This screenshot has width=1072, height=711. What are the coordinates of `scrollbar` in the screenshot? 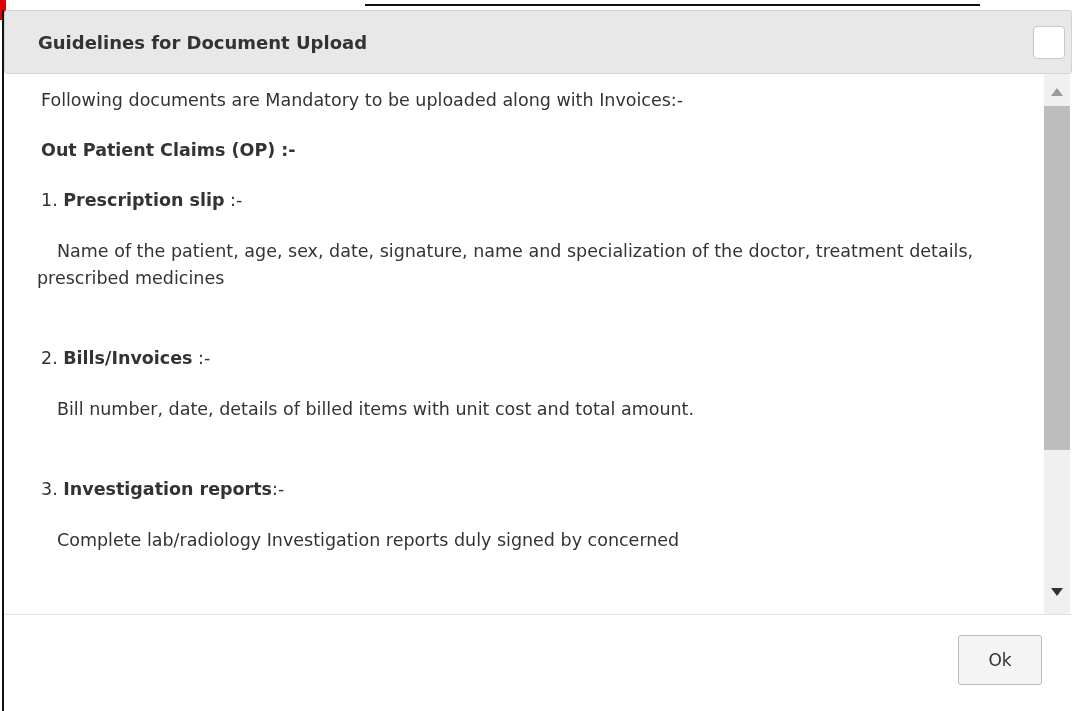 It's located at (1057, 344).